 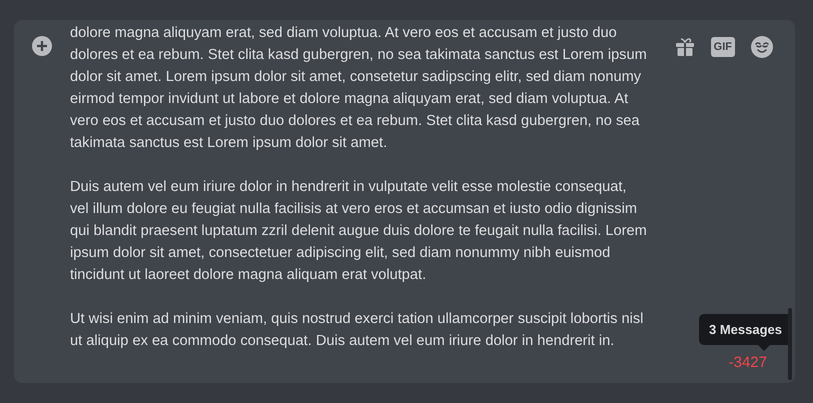 What do you see at coordinates (357, 330) in the screenshot?
I see `message-paragraph: Ut wisi enim ad minim veniam, quis nostrud exerci tation ullamcorper suscipit lobortis nisl ut aliquip ex ea commodo consequat. Duis autem vel eum iriure dolor in hendrerit in.` at bounding box center [357, 330].